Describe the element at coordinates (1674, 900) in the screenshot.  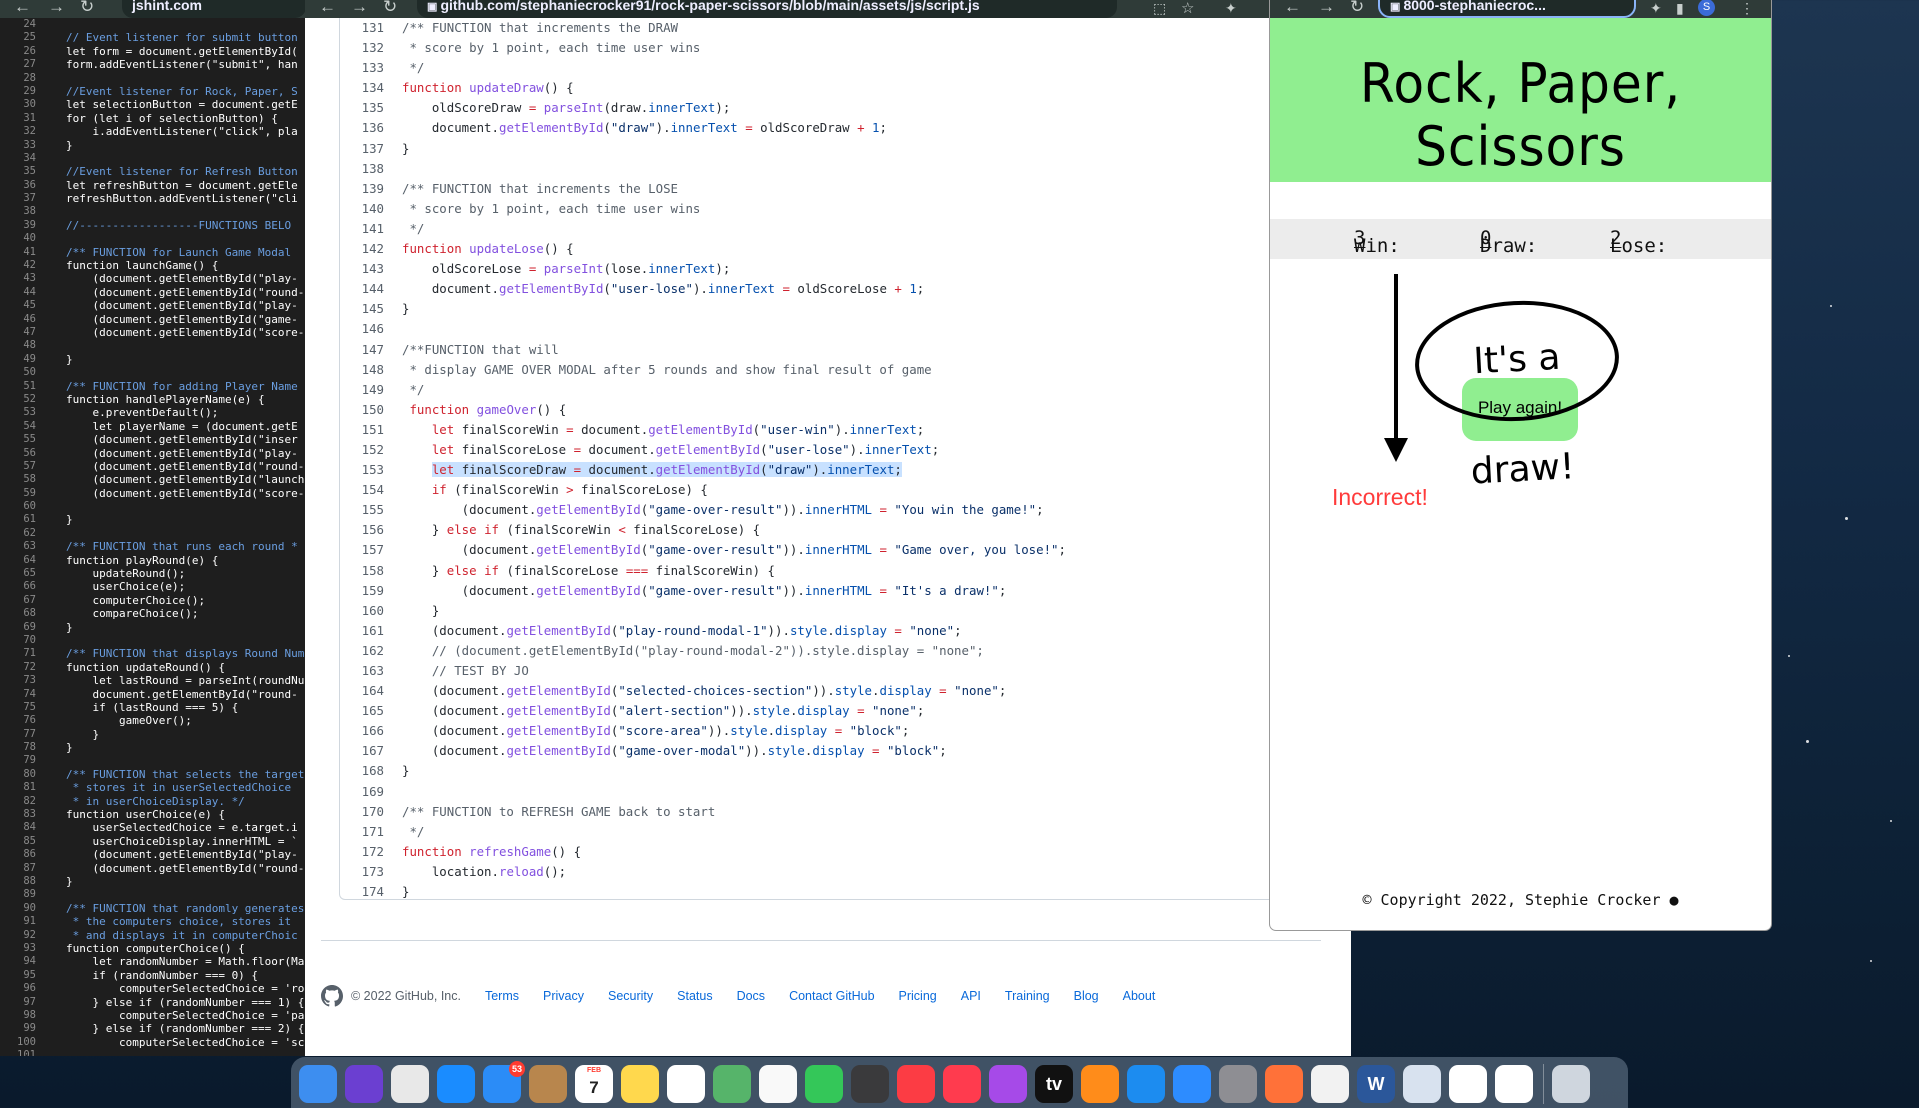
I see `github-icon: ●` at that location.